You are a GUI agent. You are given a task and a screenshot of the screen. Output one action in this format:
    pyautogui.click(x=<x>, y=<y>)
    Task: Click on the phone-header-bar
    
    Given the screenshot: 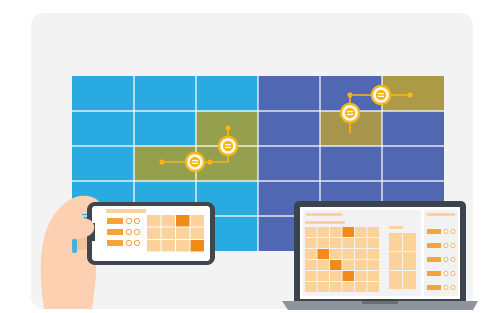 What is the action you would take?
    pyautogui.click(x=126, y=211)
    